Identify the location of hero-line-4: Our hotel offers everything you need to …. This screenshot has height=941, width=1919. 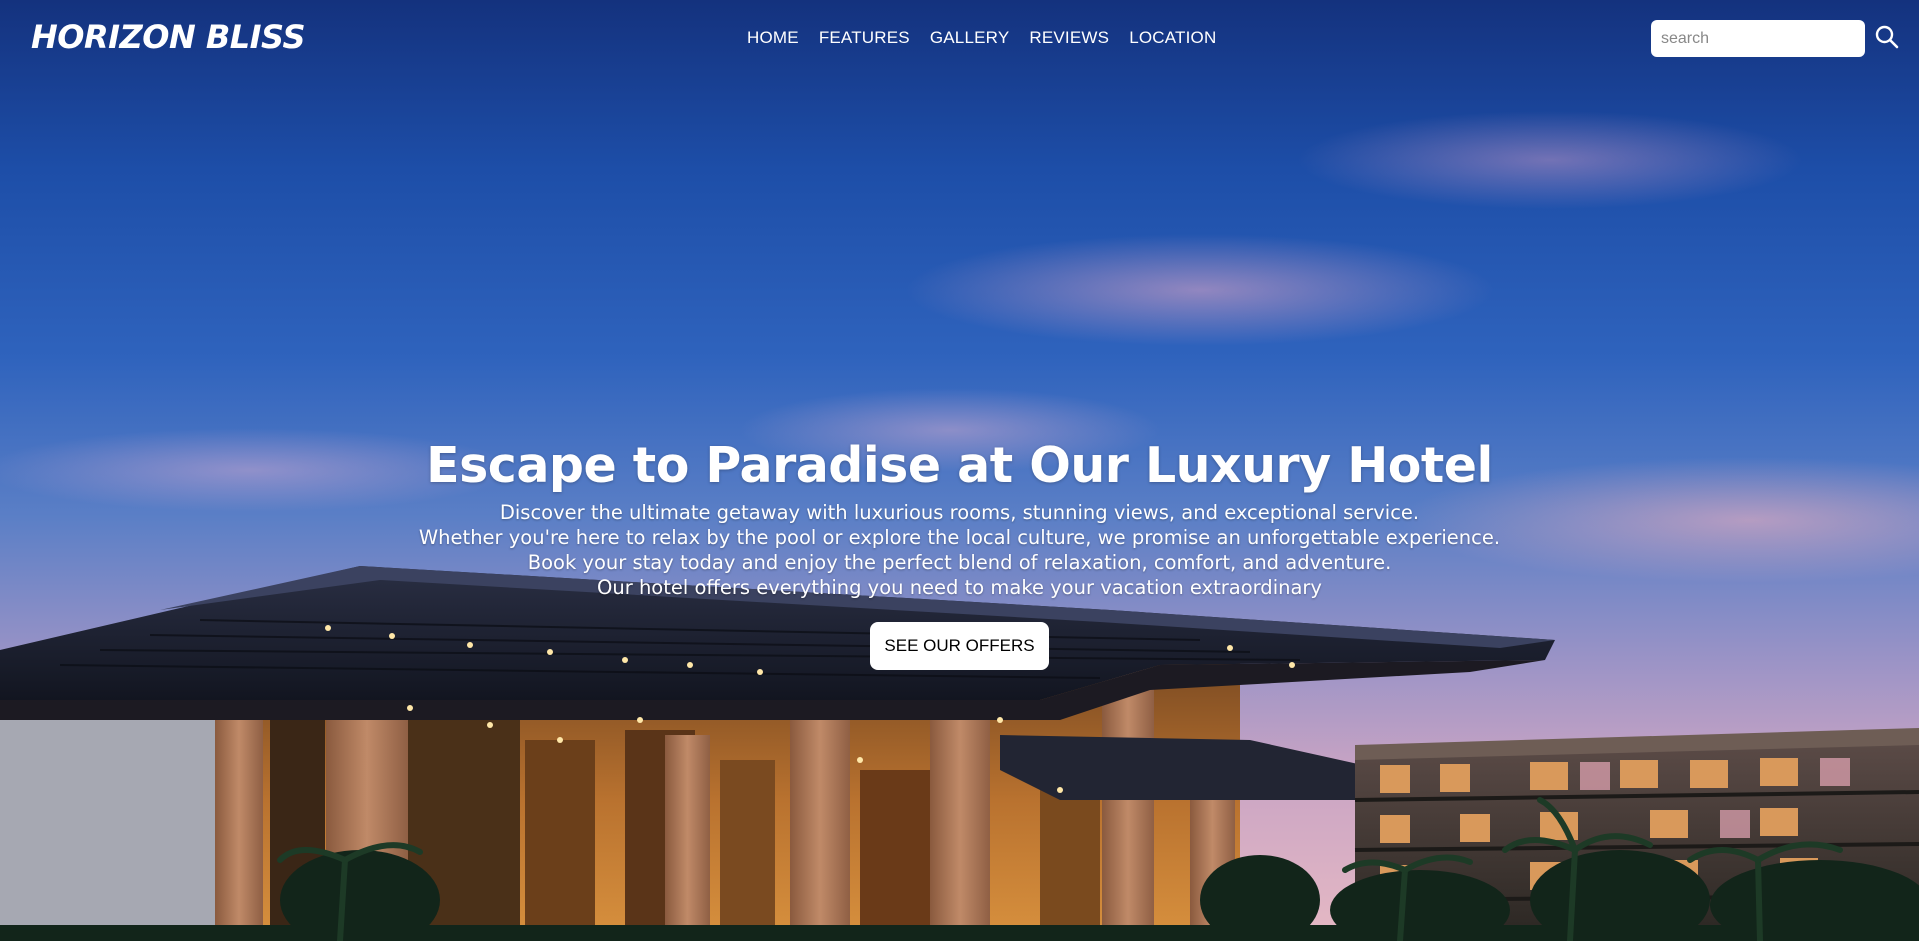
(959, 587).